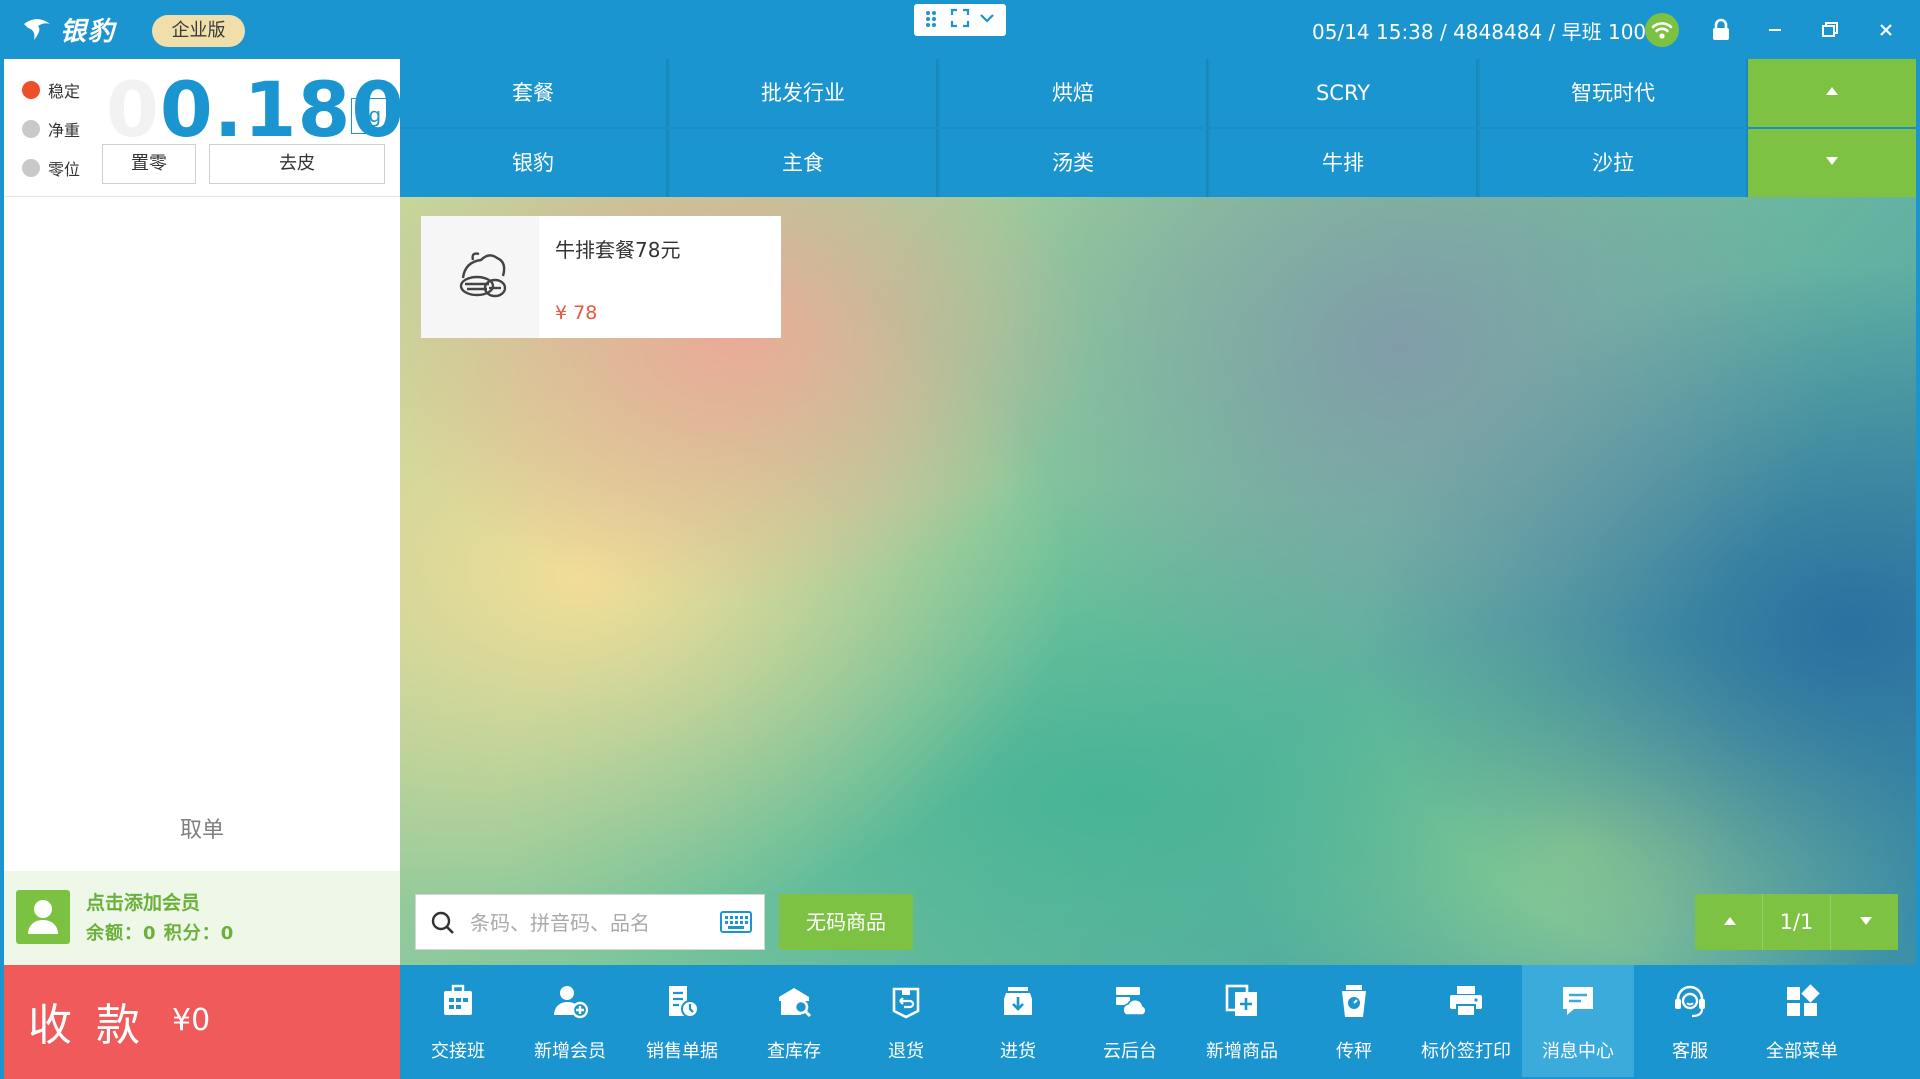 The width and height of the screenshot is (1920, 1079). What do you see at coordinates (1344, 163) in the screenshot?
I see `category-tab: 牛排` at bounding box center [1344, 163].